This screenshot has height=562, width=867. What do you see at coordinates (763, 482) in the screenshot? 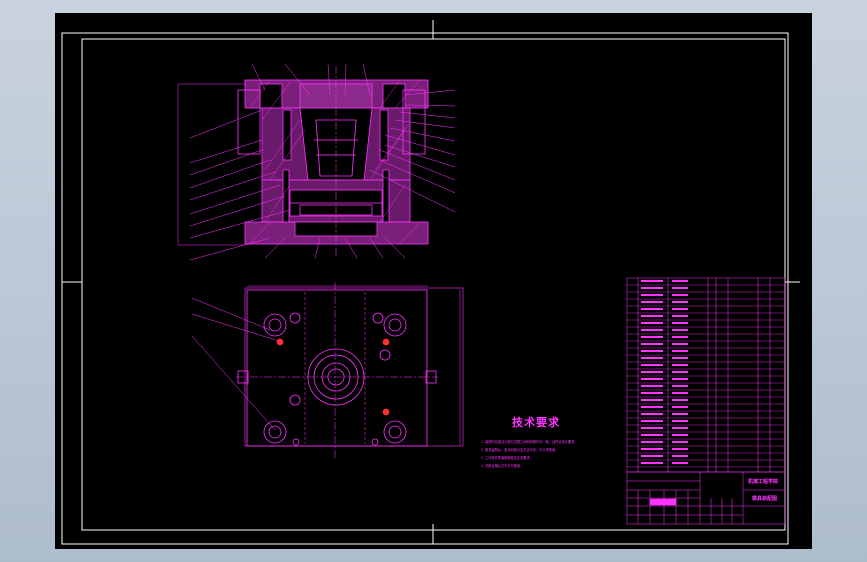
I see `title-block-school: 机械工程学院` at bounding box center [763, 482].